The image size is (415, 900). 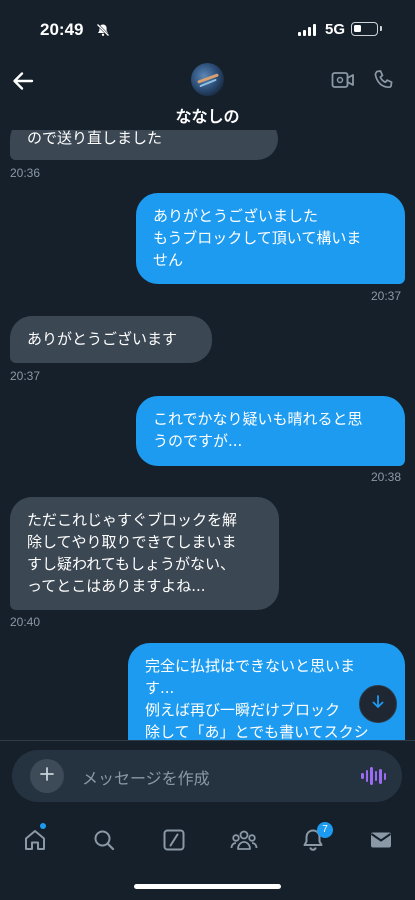 I want to click on chevron-down-icon, so click(x=378, y=704).